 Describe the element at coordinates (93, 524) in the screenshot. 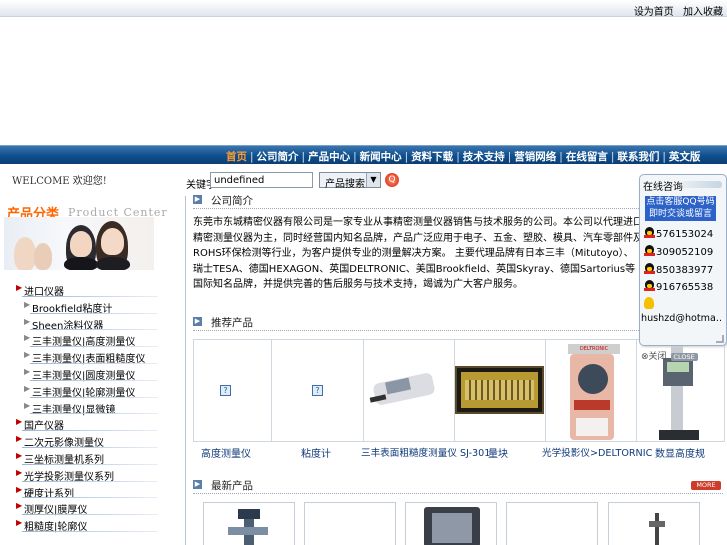

I see `category-item: ▶ 粗糙度|轮廓仪` at that location.